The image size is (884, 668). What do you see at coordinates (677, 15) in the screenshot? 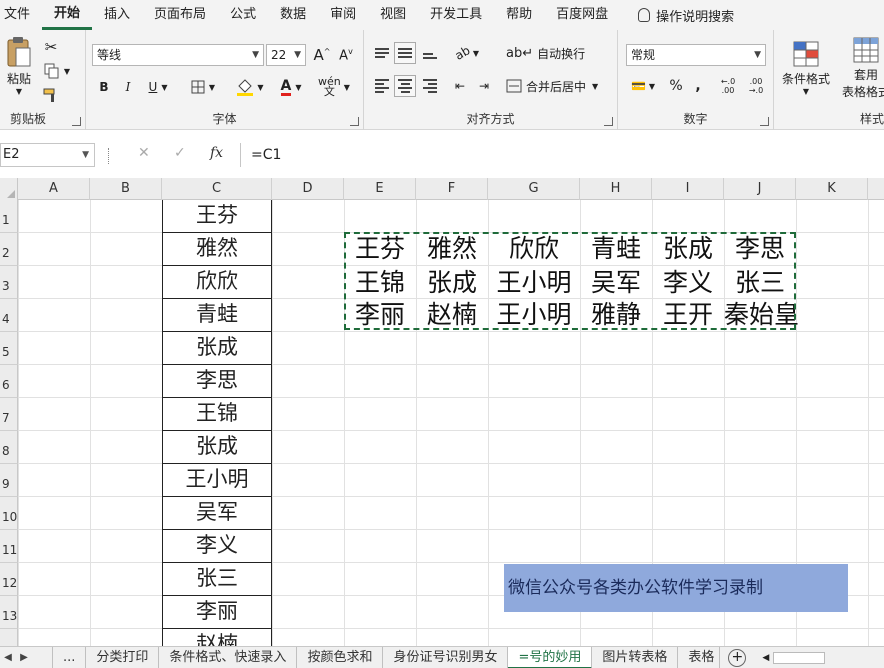
I see `tell-me-search: 操作说明搜索` at bounding box center [677, 15].